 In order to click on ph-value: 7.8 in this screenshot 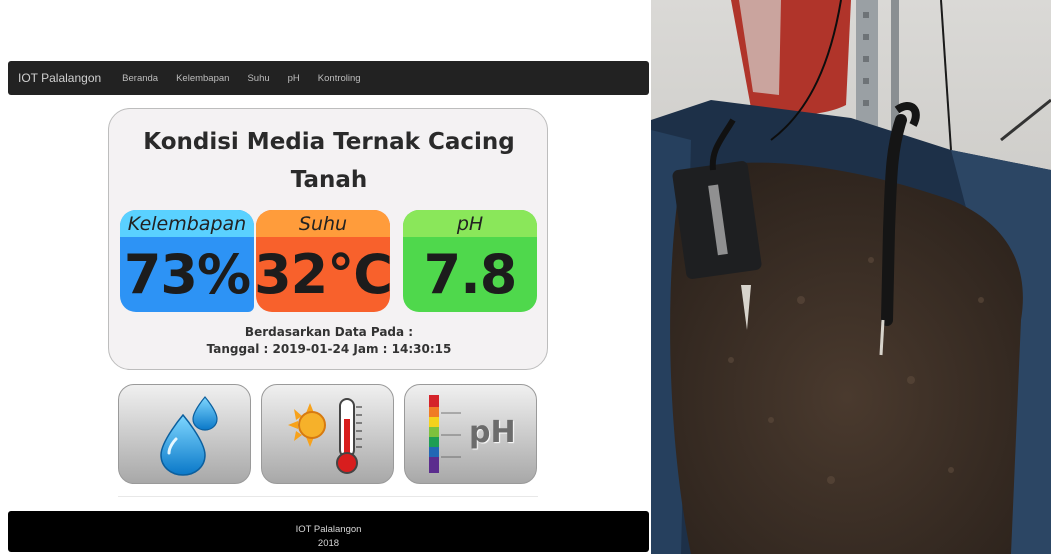, I will do `click(470, 274)`.